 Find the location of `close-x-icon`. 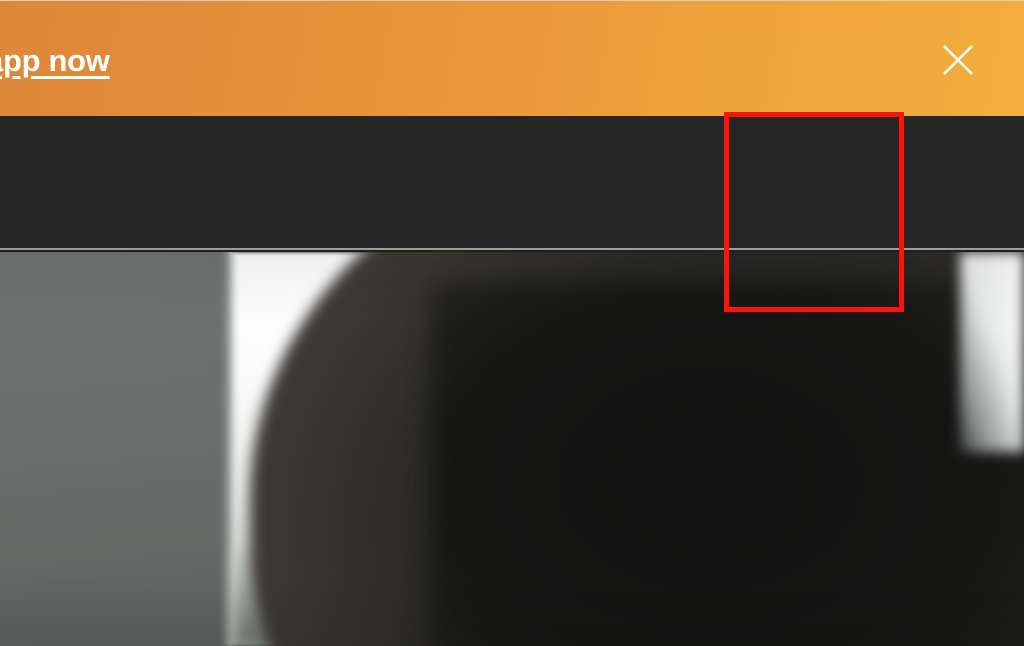

close-x-icon is located at coordinates (958, 60).